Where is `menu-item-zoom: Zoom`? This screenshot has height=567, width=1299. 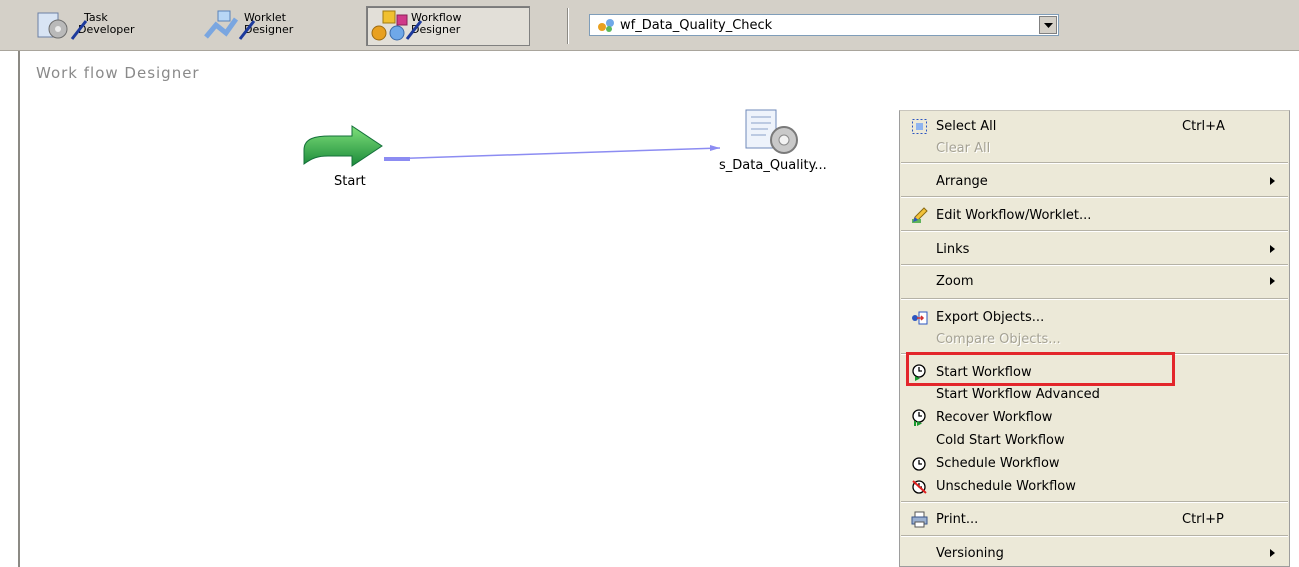
menu-item-zoom: Zoom is located at coordinates (1094, 281).